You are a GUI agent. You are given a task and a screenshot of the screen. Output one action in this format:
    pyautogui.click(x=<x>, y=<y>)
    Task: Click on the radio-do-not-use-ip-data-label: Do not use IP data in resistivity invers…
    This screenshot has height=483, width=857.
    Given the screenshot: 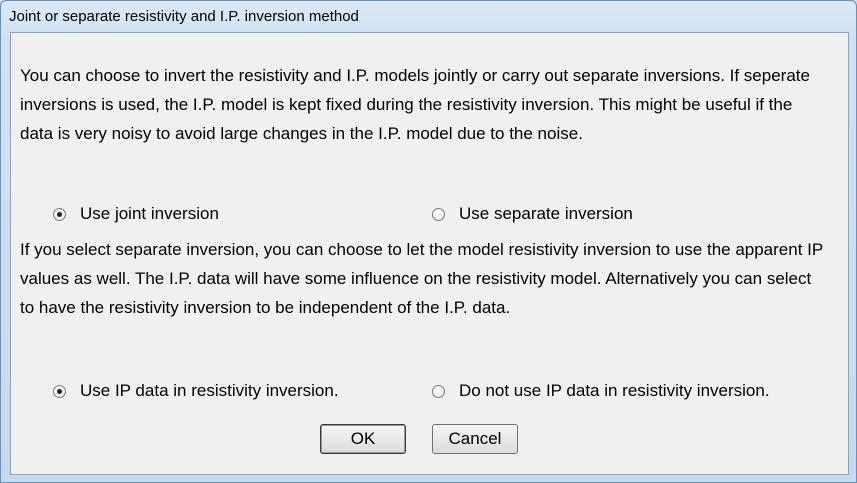 What is the action you would take?
    pyautogui.click(x=614, y=390)
    